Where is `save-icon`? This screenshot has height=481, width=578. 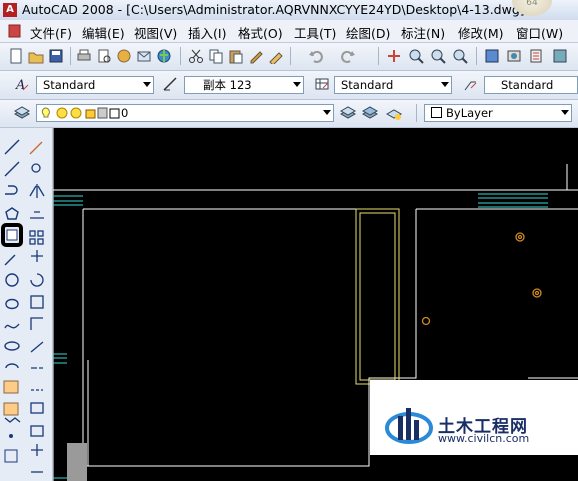
save-icon is located at coordinates (56, 56).